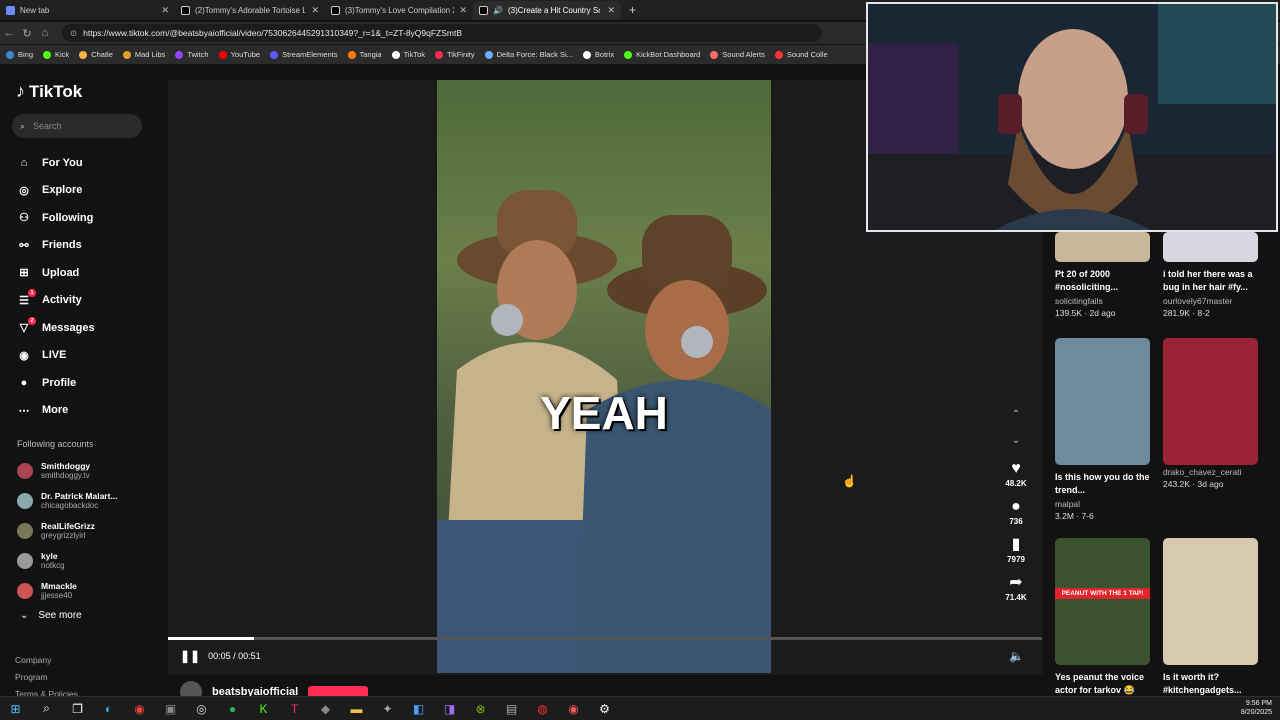 Image resolution: width=1280 pixels, height=720 pixels. What do you see at coordinates (542, 708) in the screenshot?
I see `app-icon: ◍` at bounding box center [542, 708].